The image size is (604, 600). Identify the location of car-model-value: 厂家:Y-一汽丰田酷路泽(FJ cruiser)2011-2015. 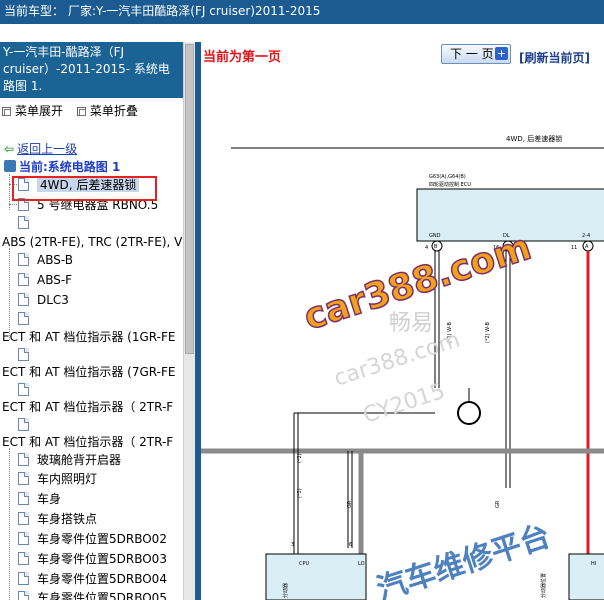
(194, 11).